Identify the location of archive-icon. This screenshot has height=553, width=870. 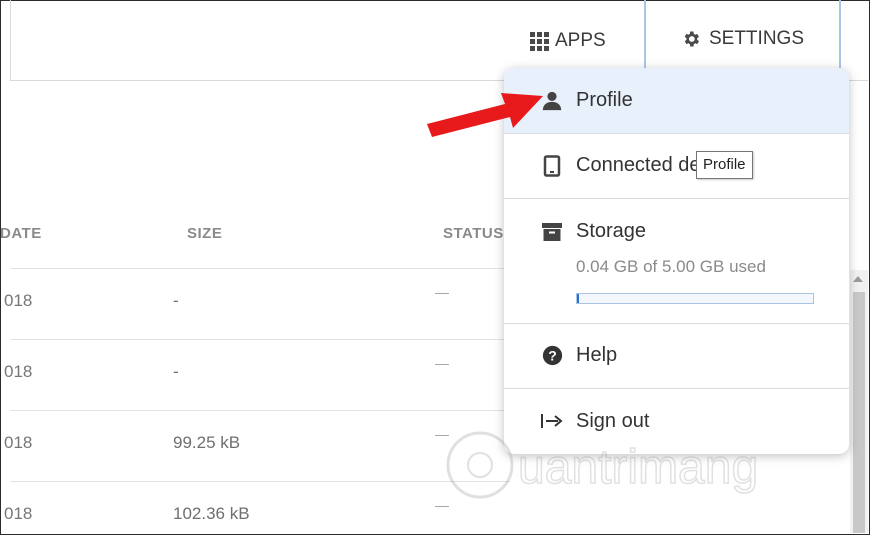
(552, 232).